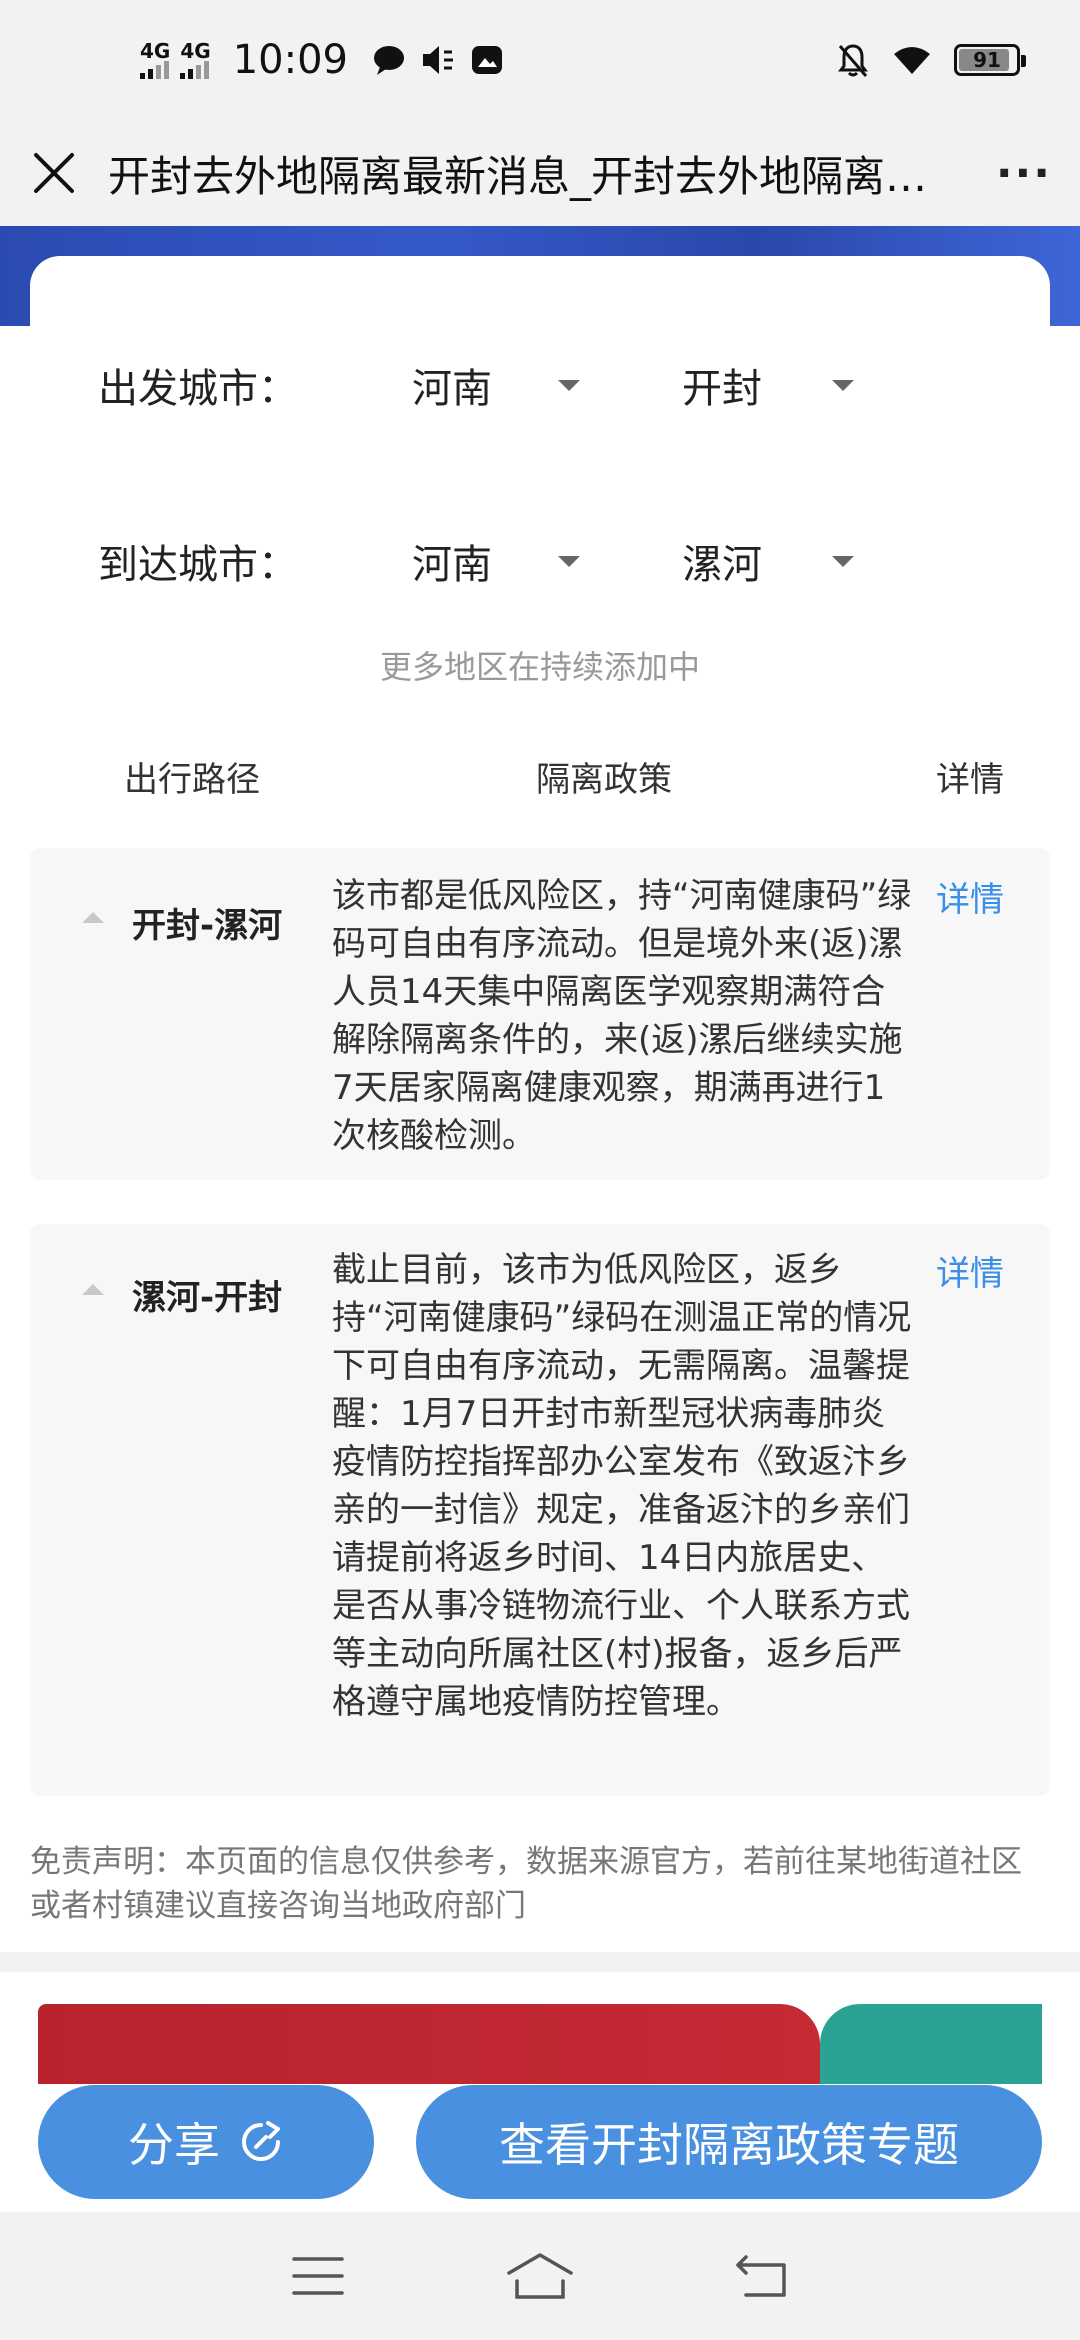  Describe the element at coordinates (198, 565) in the screenshot. I see `arrival-label: 到达城市：` at that location.